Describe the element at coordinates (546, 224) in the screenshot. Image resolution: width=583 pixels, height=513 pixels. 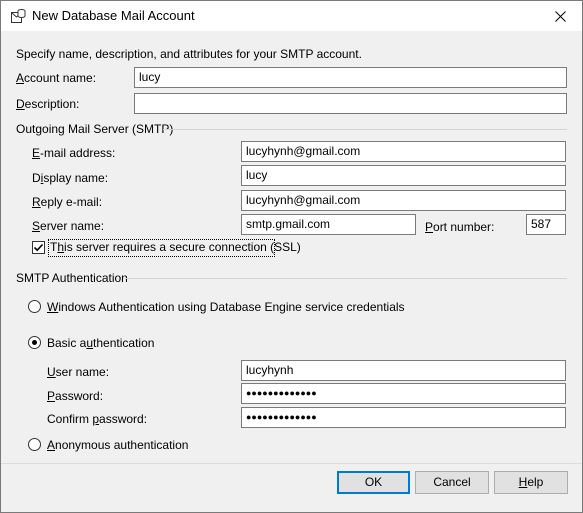
I see `port-number-input: 587` at that location.